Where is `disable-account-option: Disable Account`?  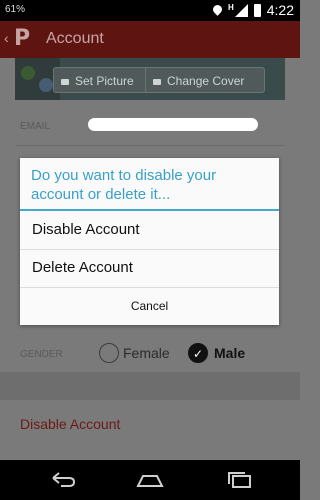
disable-account-option: Disable Account is located at coordinates (149, 230).